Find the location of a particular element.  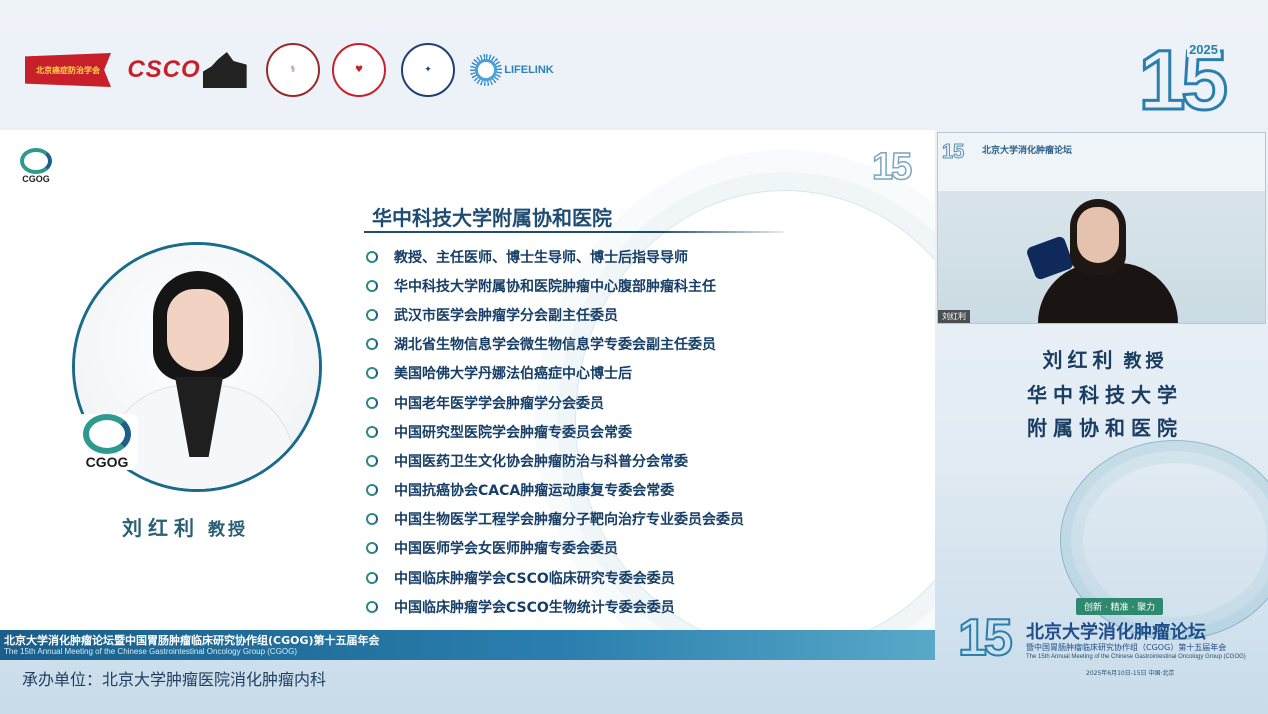

forum-subtitle: 暨中国胃肠肿瘤临床研究协作组（CGOG）第十五届年会 is located at coordinates (1126, 647).